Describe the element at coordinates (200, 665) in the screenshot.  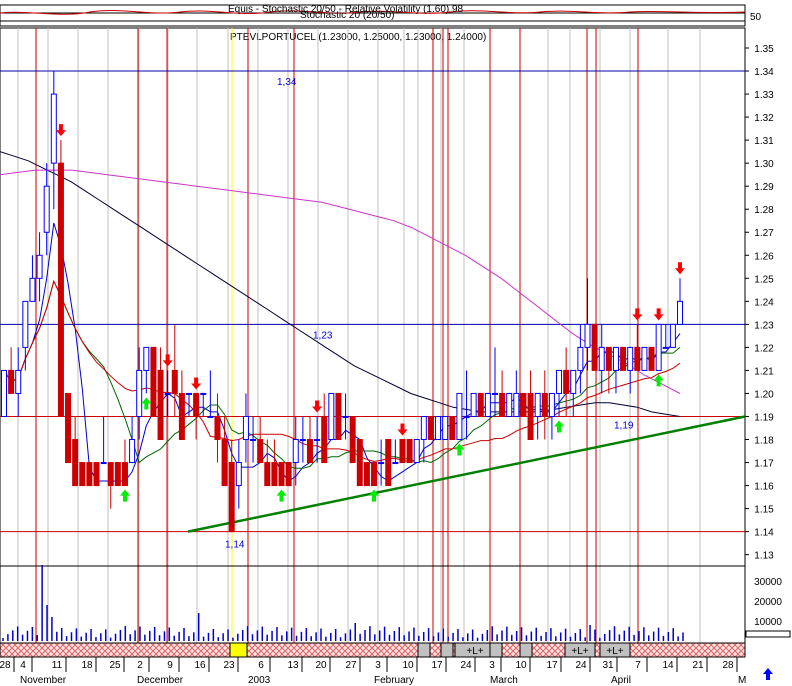
I see `x-tick-label: 16` at that location.